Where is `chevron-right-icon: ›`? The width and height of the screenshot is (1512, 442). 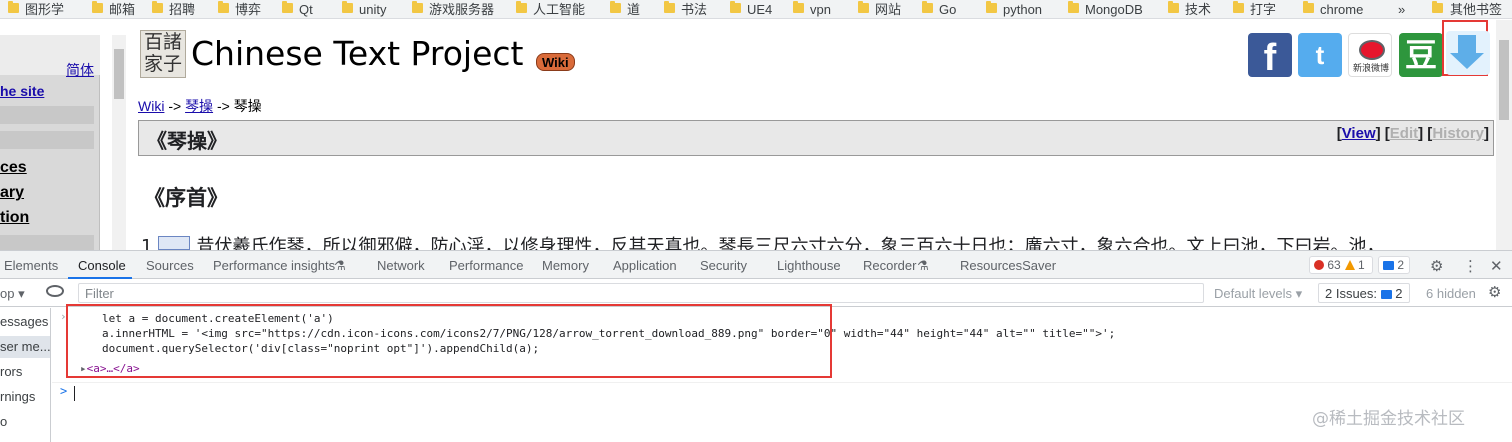
chevron-right-icon: › is located at coordinates (63, 316).